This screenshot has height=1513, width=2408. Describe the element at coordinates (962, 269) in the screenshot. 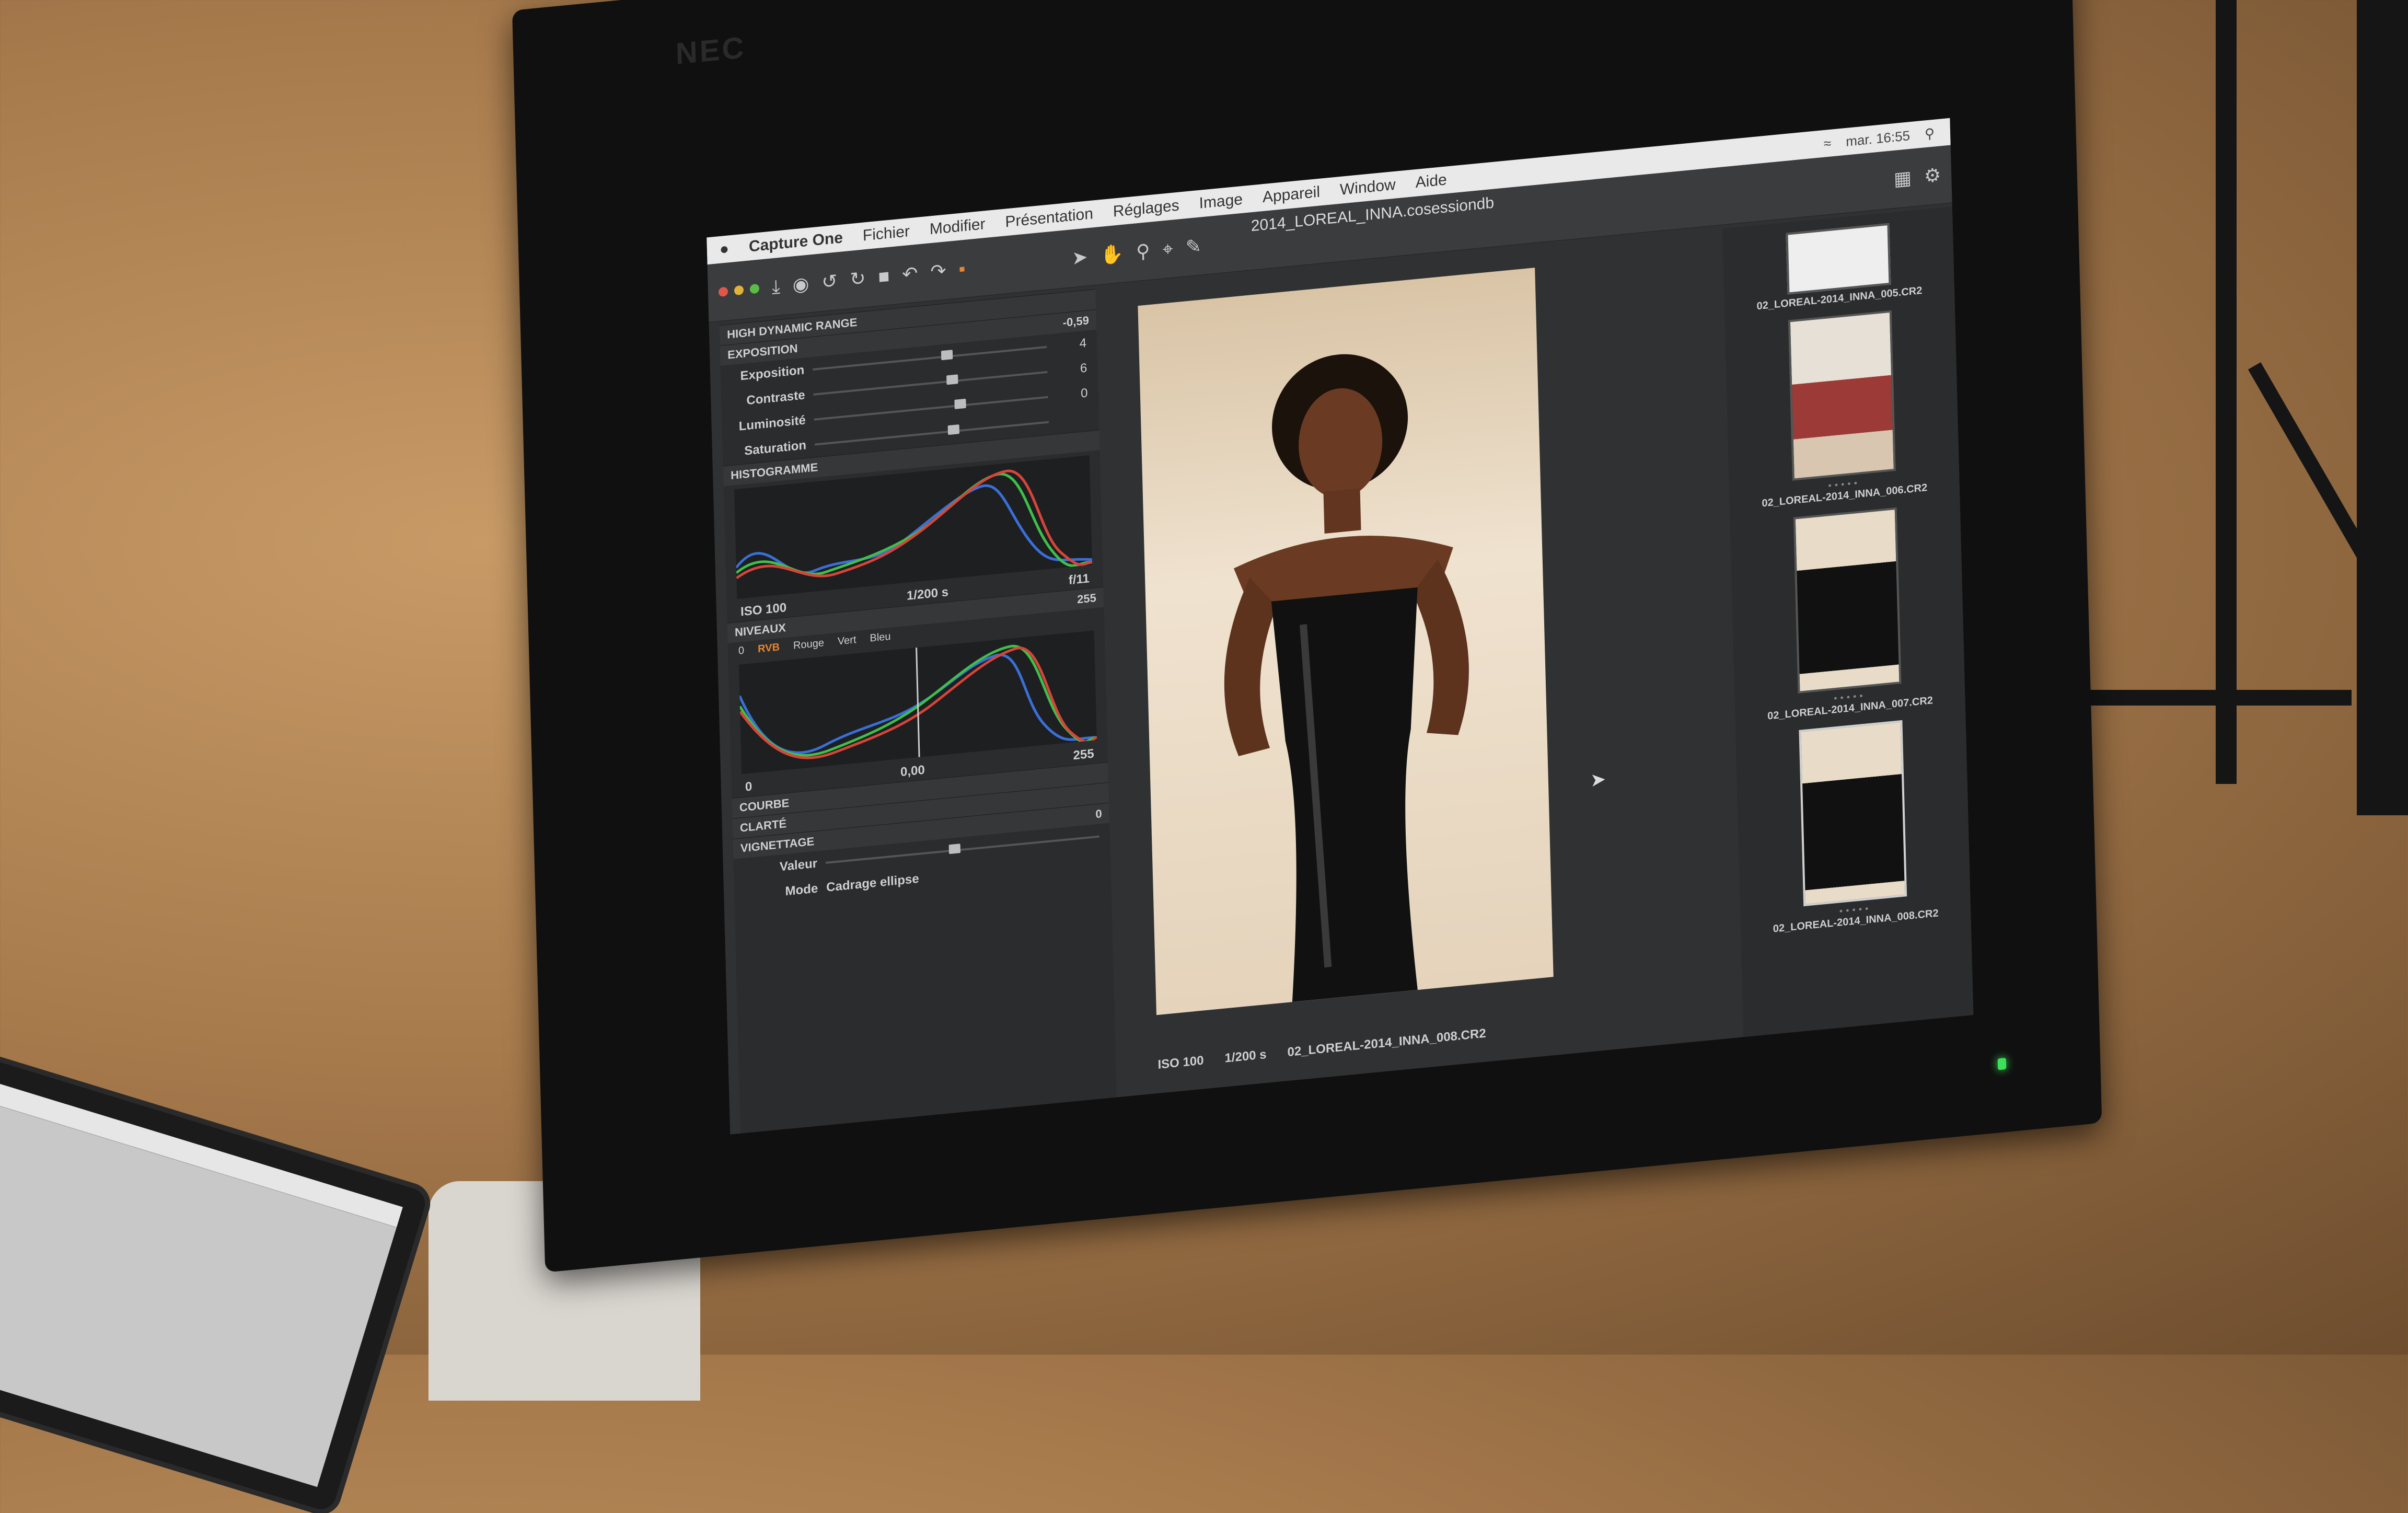

I see `process-icon: ▪` at that location.